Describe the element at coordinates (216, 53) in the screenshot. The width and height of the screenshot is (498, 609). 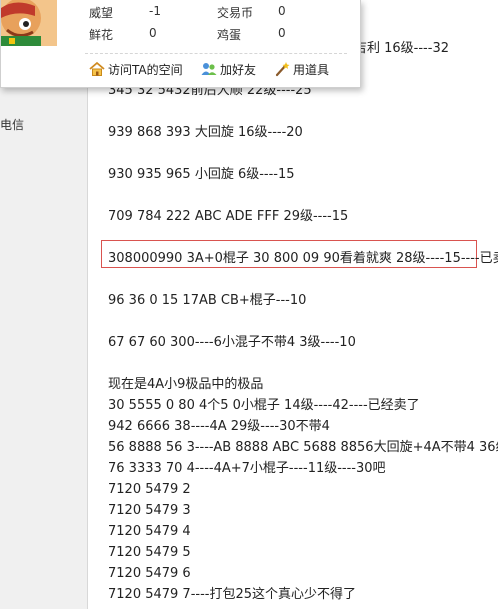
I see `divider` at that location.